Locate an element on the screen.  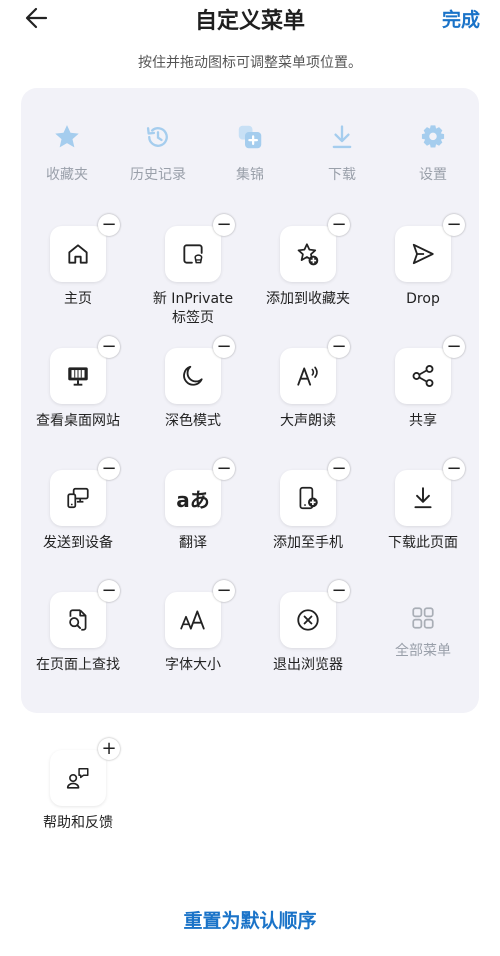
menu-item-find-in-page: − 在页面上查找 is located at coordinates (78, 627).